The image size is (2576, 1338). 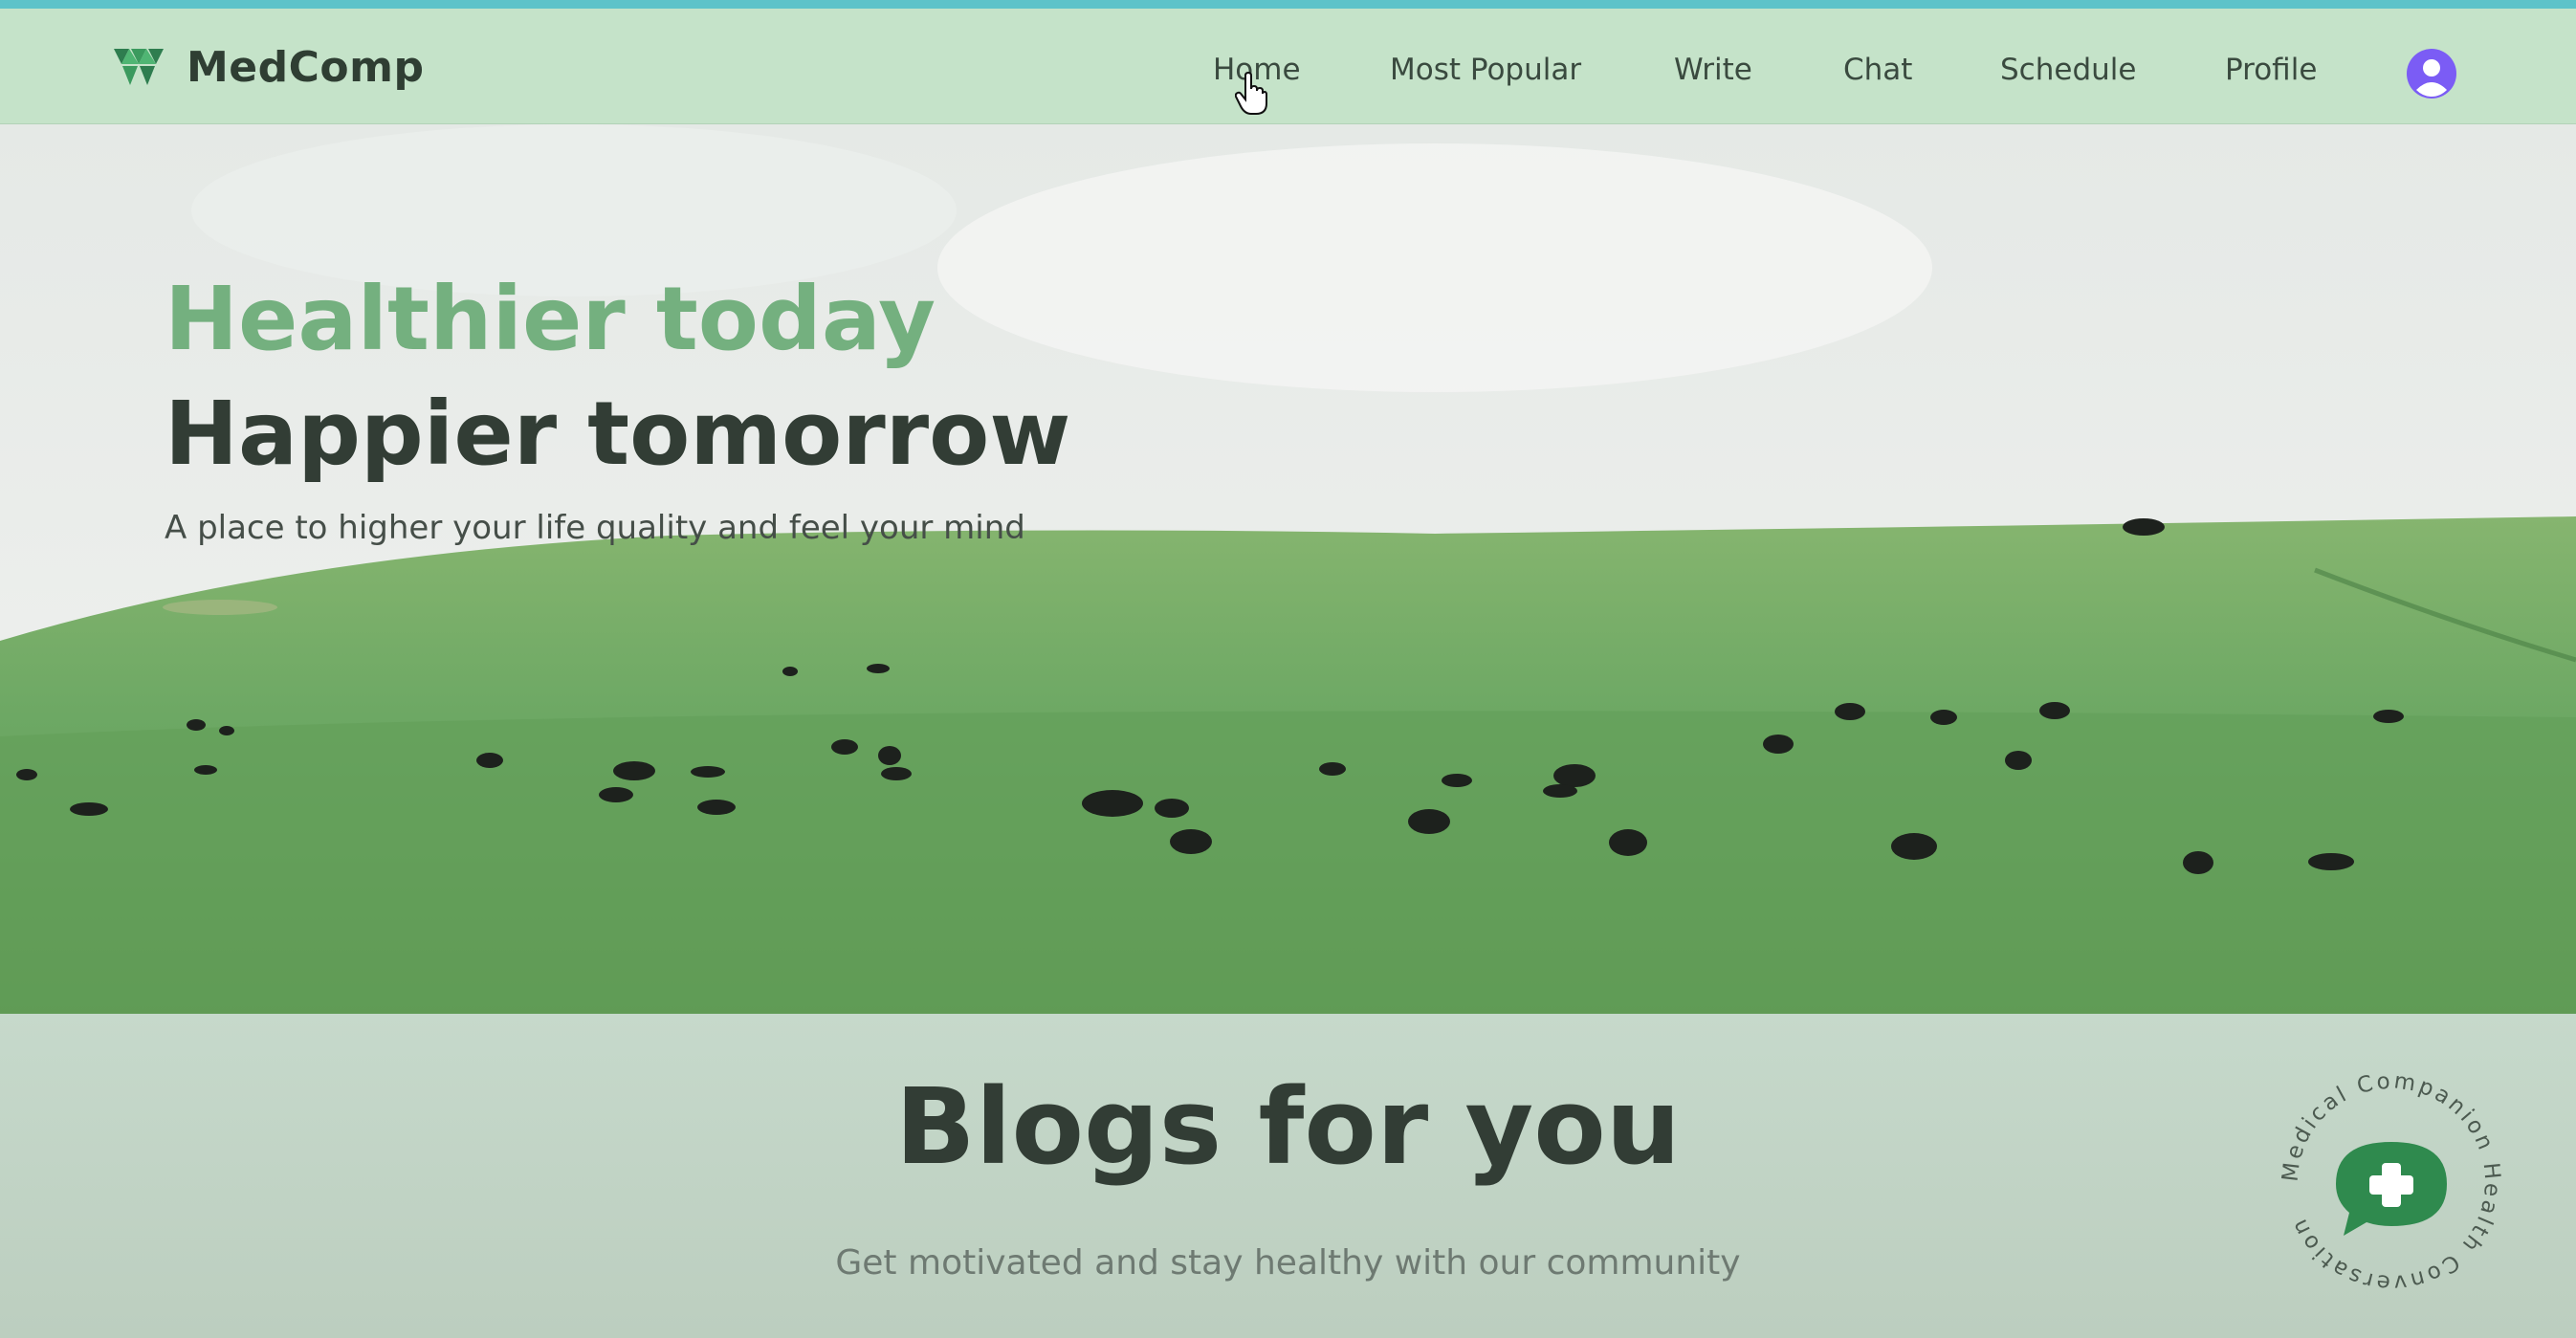 What do you see at coordinates (1288, 1126) in the screenshot?
I see `blogs-title: Blogs for you` at bounding box center [1288, 1126].